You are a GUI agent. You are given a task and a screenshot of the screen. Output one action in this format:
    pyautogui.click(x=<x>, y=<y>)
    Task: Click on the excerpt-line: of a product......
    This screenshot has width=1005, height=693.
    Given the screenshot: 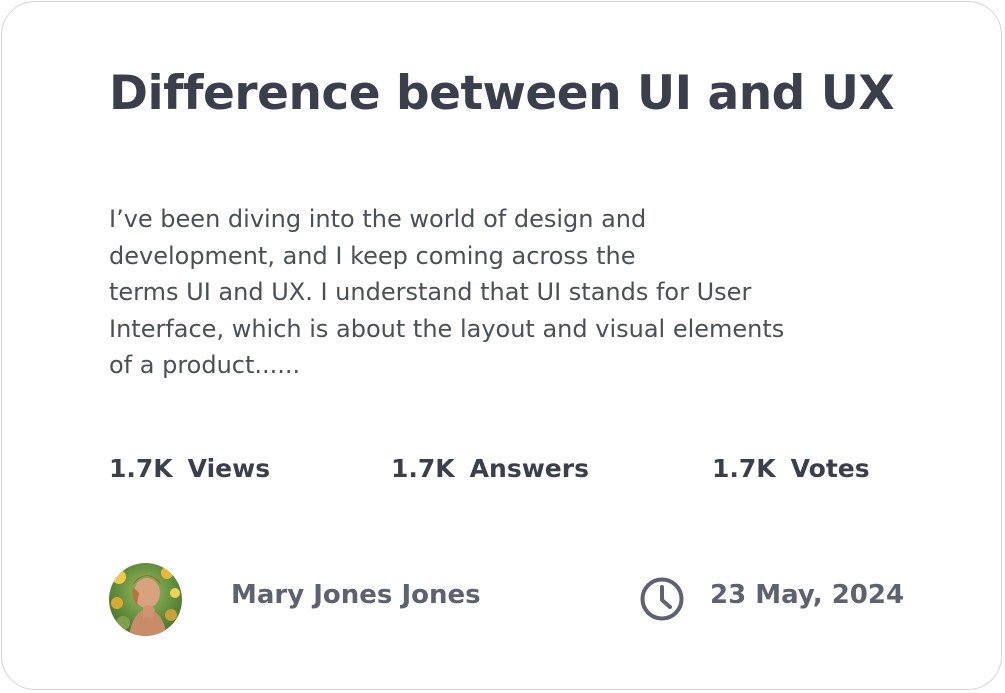 What is the action you would take?
    pyautogui.click(x=205, y=365)
    